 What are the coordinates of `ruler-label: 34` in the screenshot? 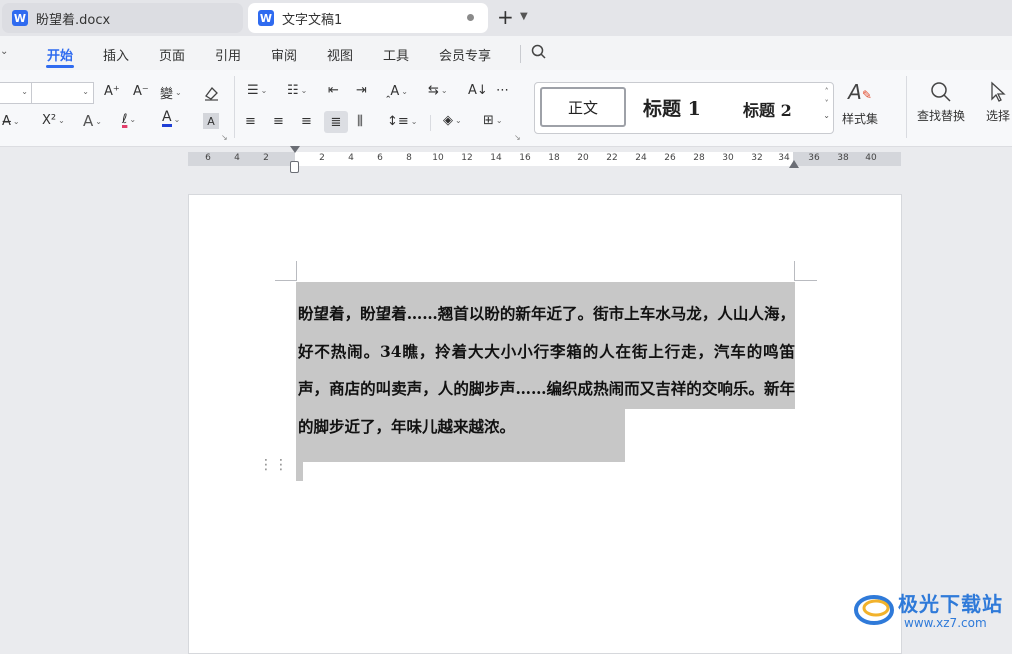 It's located at (784, 158).